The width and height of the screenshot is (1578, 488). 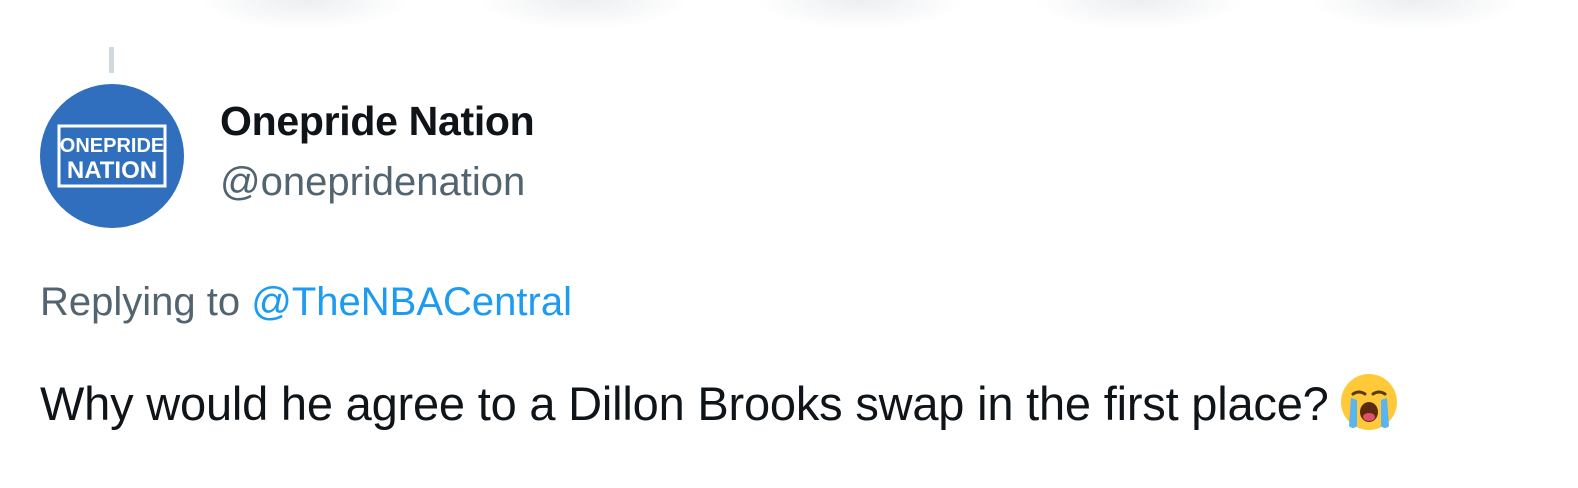 I want to click on replying-to-label: Replying to, so click(x=146, y=302).